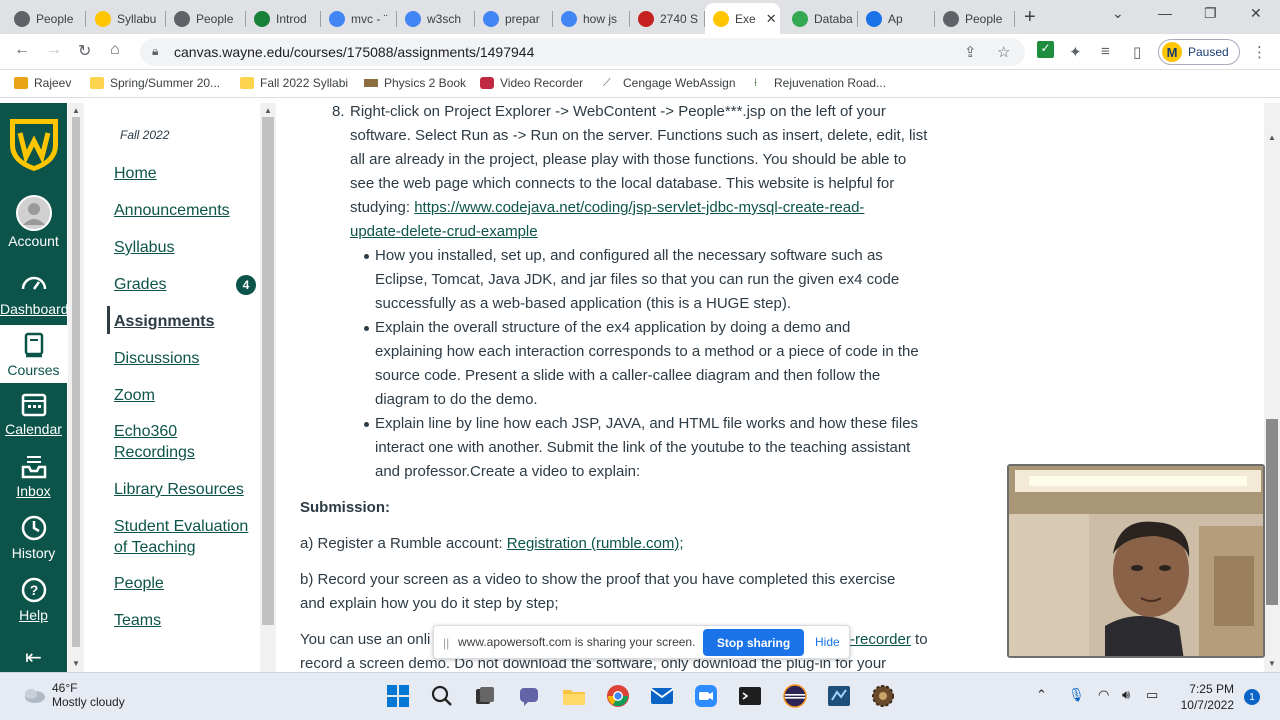 The width and height of the screenshot is (1280, 720). Describe the element at coordinates (1165, 13) in the screenshot. I see `minimize-button: —` at that location.